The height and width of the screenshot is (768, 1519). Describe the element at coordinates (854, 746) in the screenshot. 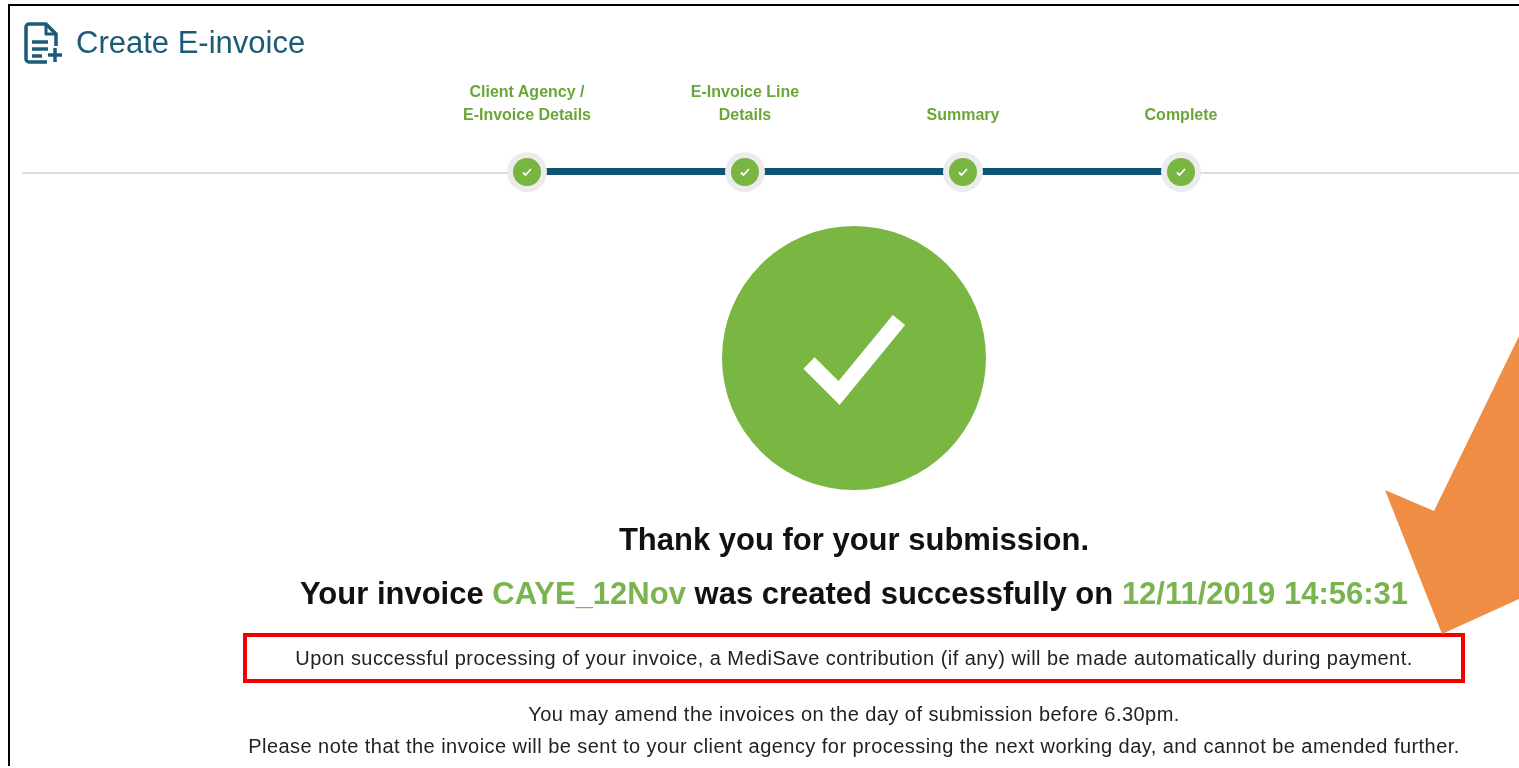

I see `note-text: Please note that the invoice will be sent to your client agency for processing the next working day, and cannot be amended further.` at that location.